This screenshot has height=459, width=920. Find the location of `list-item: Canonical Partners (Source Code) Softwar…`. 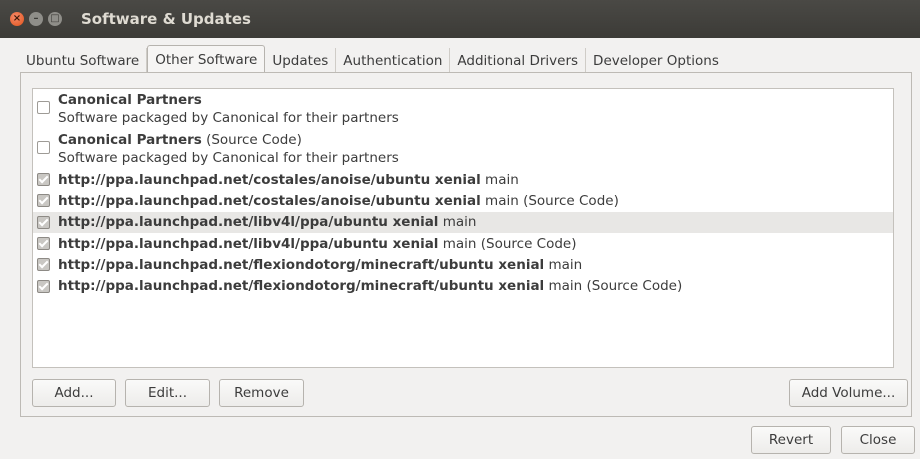

list-item: Canonical Partners (Source Code) Softwar… is located at coordinates (463, 149).